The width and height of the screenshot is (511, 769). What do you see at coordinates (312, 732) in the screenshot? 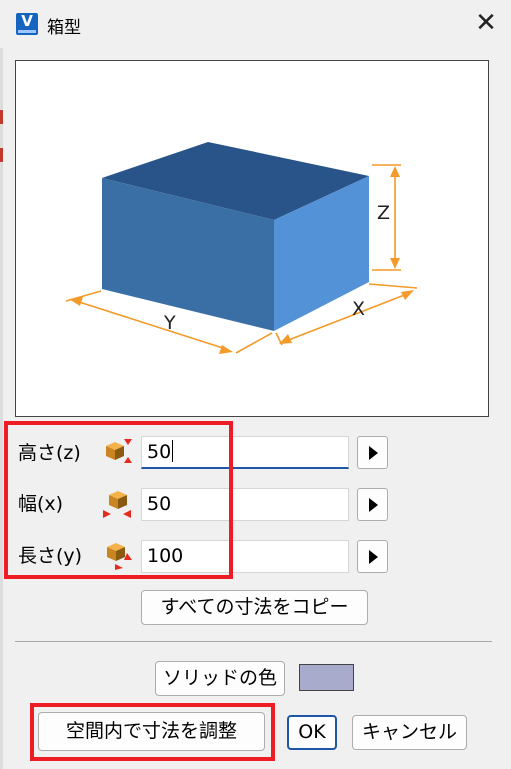
I see `ok-button: OK` at bounding box center [312, 732].